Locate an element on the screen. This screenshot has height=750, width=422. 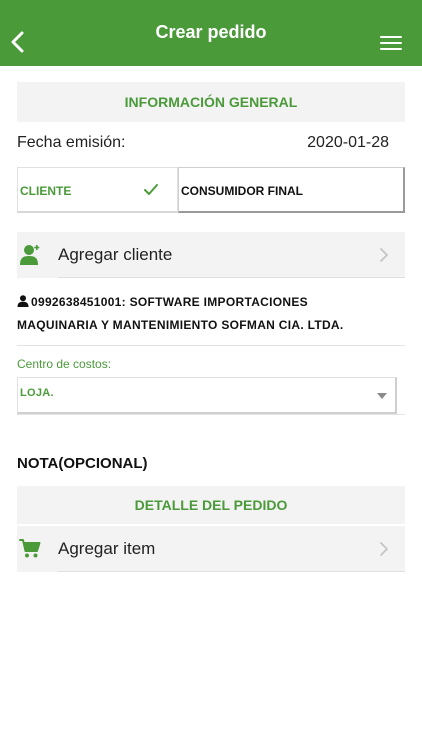
add-item-label: Agregar item is located at coordinates (107, 548).